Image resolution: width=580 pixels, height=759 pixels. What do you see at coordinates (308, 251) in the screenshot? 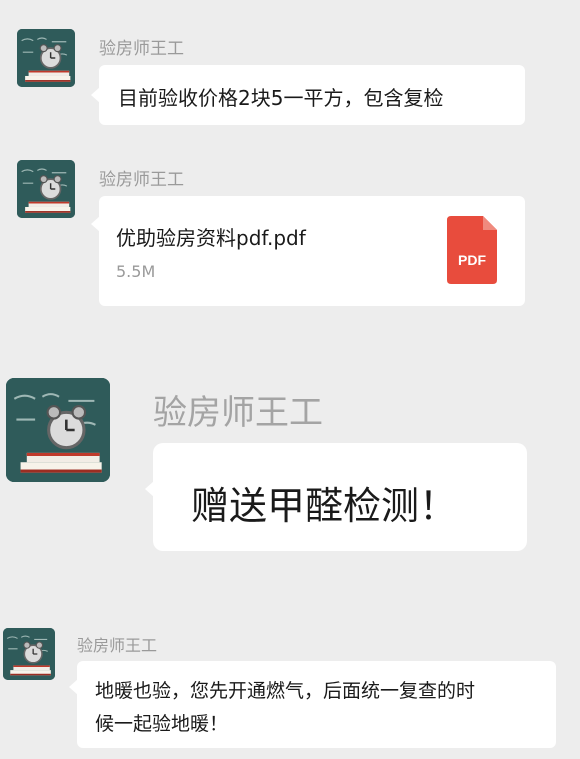
I see `file-message-card: 优助验房资料pdf.pdf 5.5M PDF` at bounding box center [308, 251].